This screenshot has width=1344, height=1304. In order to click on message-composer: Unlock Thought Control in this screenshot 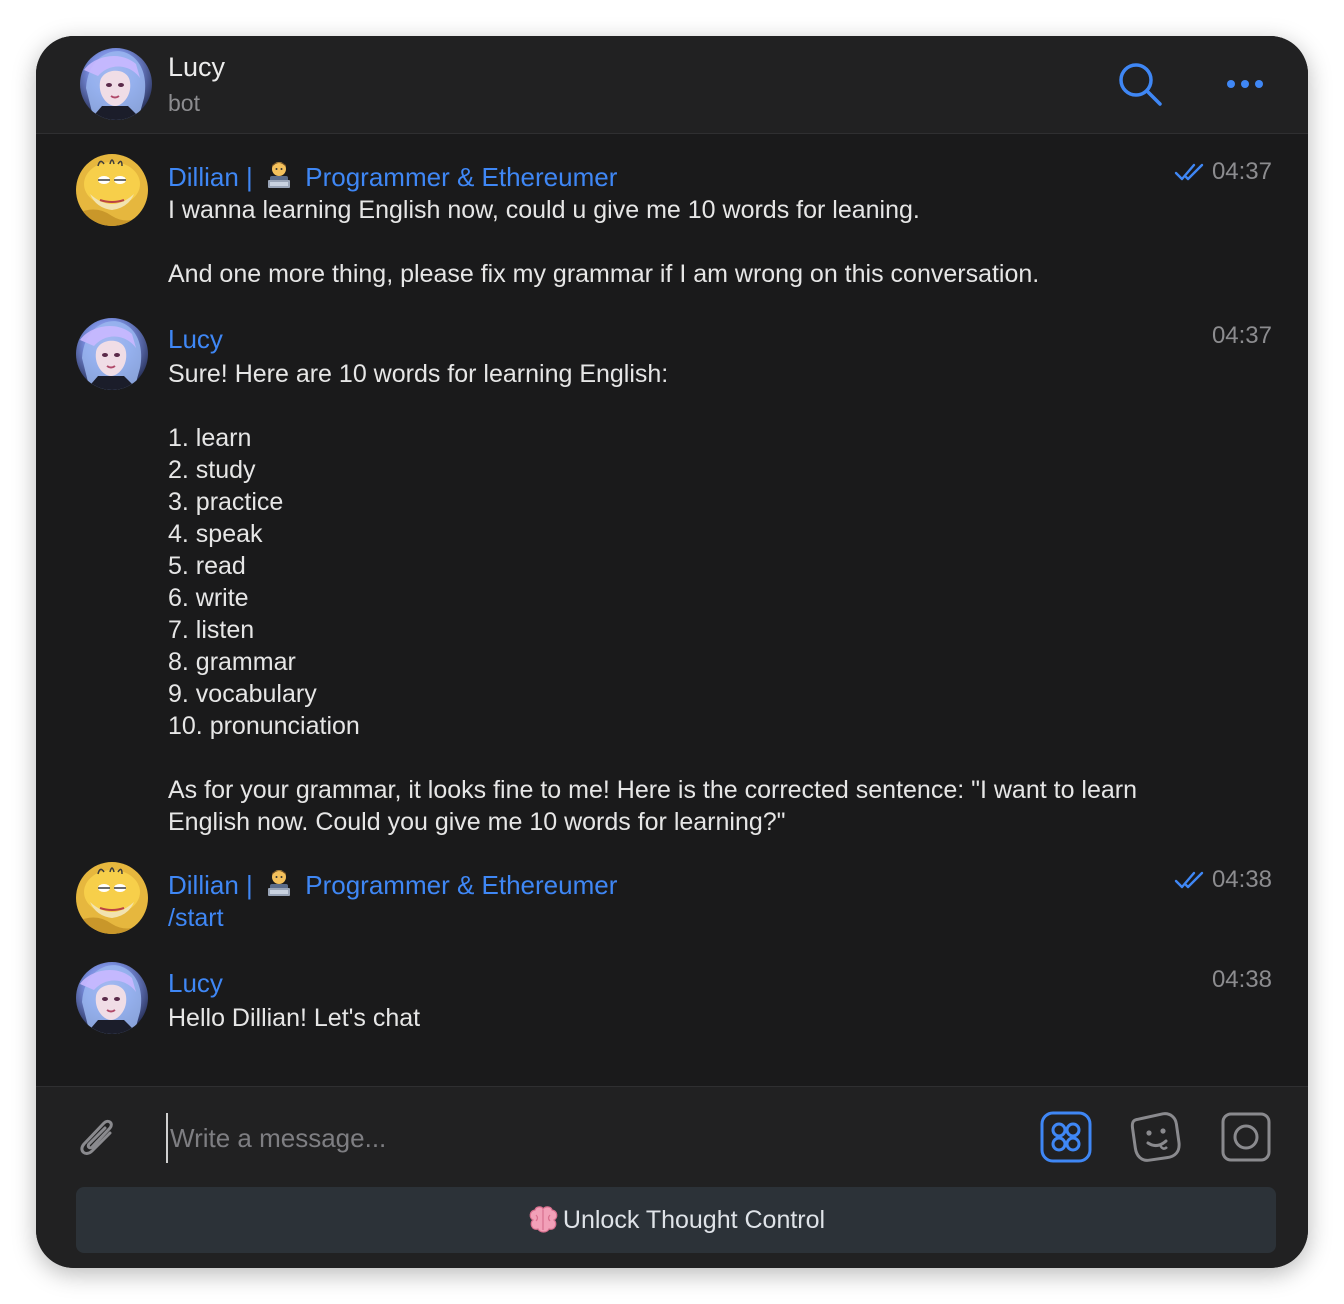, I will do `click(672, 1177)`.